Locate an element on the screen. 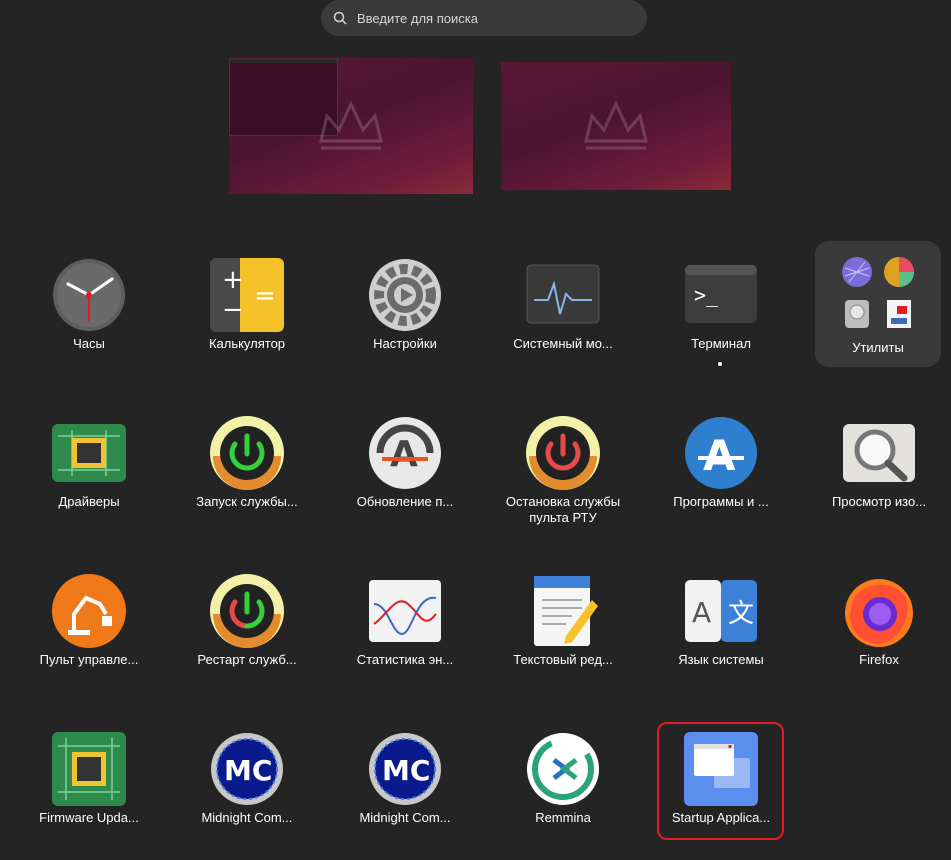  remmina-icon is located at coordinates (563, 769).